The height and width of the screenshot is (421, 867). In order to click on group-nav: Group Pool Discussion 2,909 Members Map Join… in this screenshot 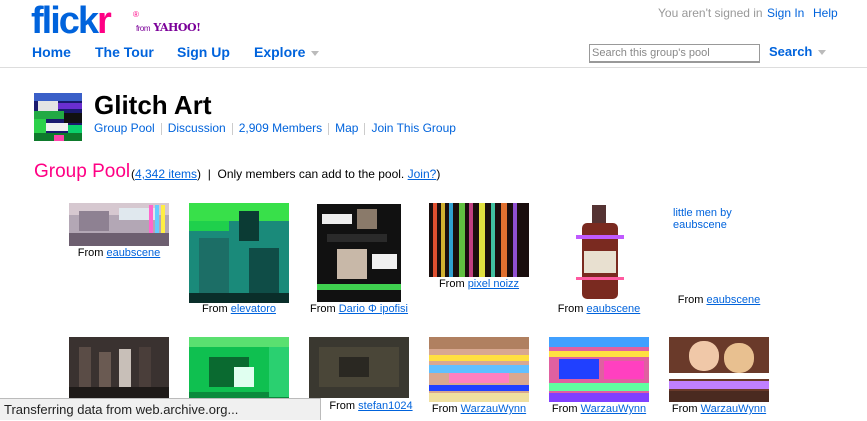, I will do `click(275, 128)`.